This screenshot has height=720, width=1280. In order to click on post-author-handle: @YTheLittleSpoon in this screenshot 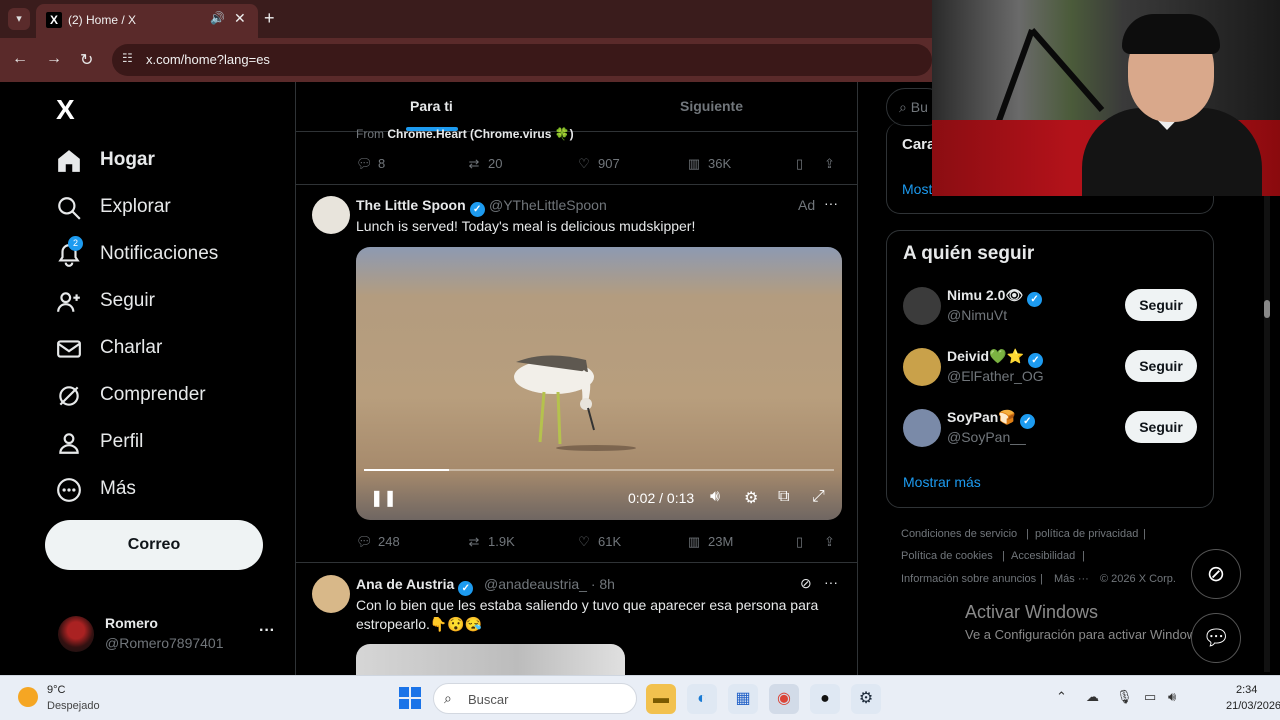, I will do `click(548, 205)`.